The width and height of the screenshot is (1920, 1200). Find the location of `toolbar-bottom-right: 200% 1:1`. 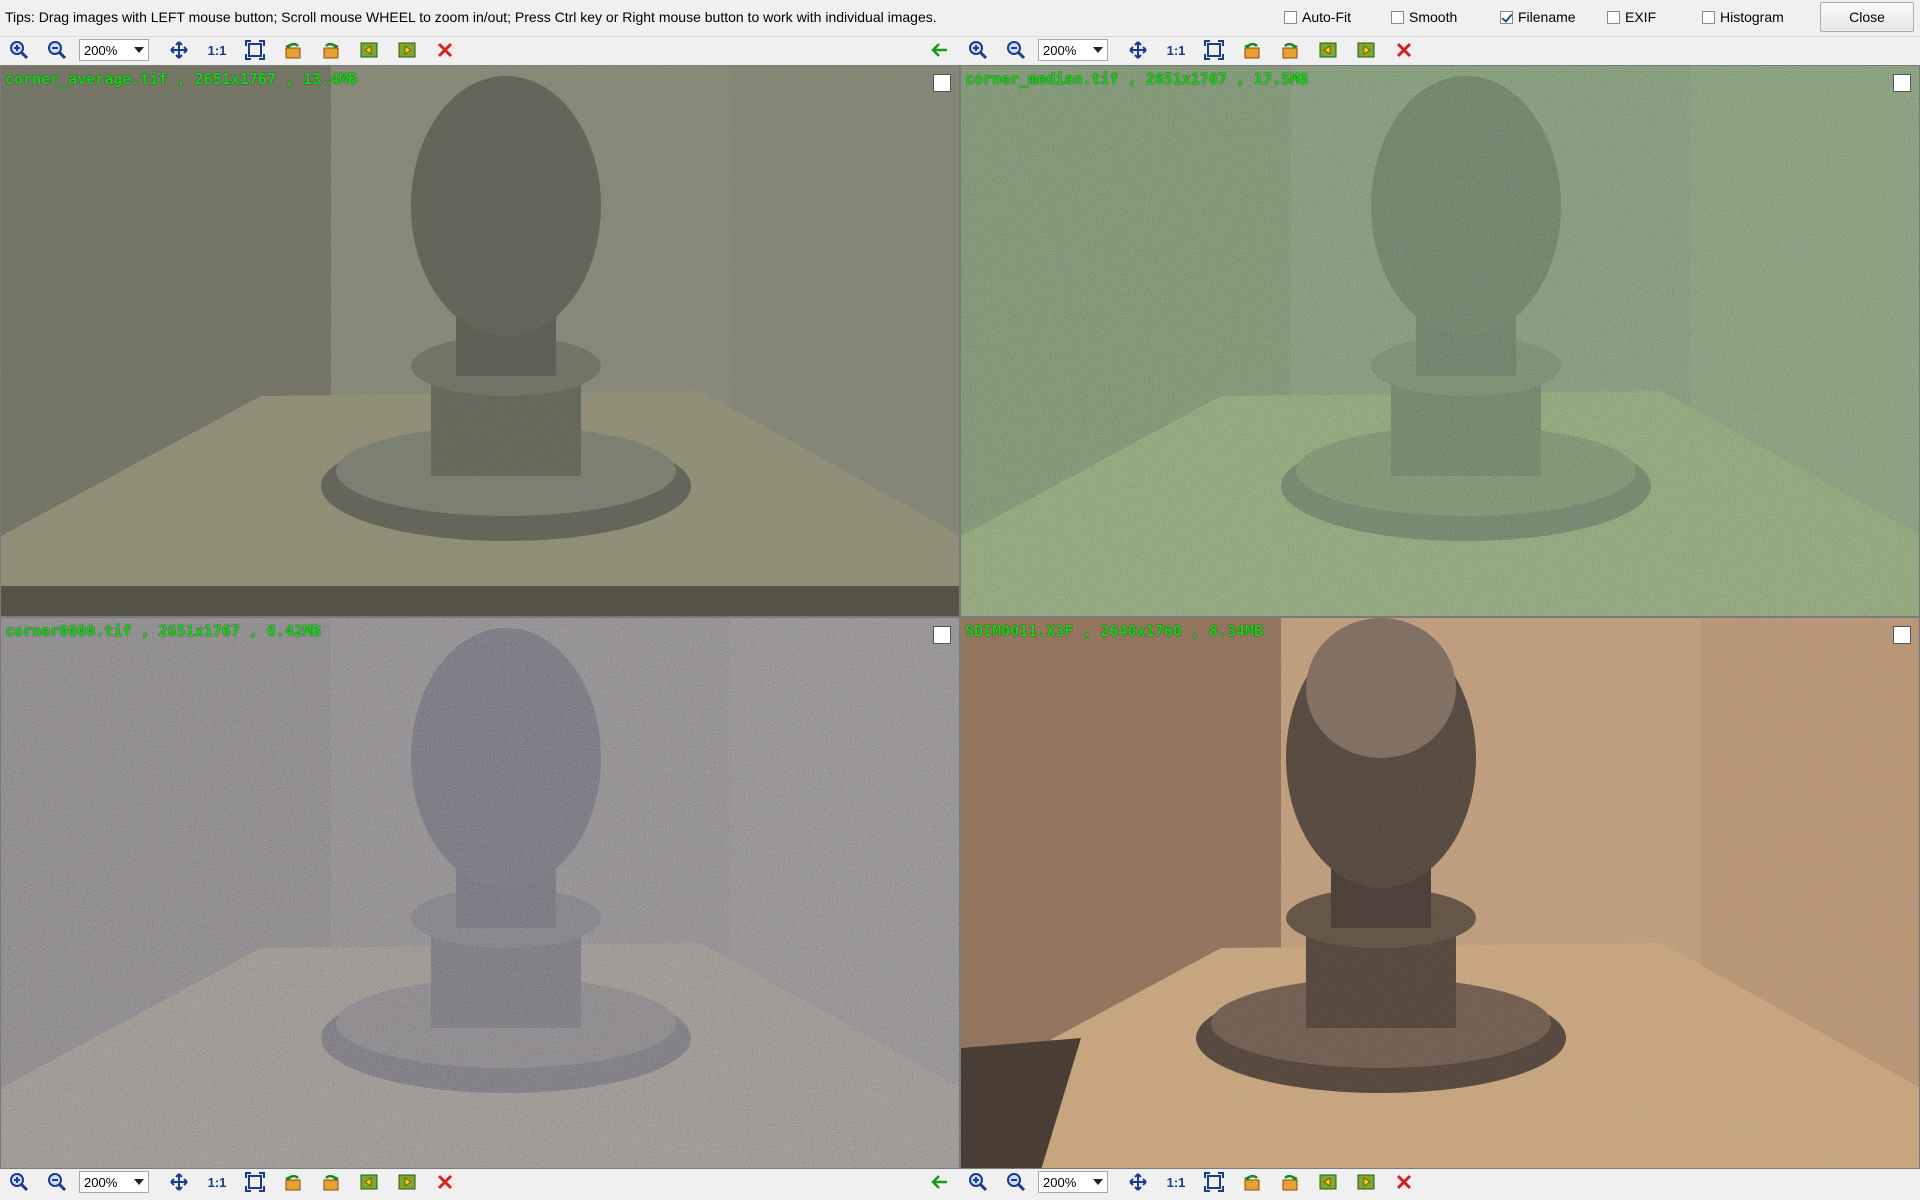

toolbar-bottom-right: 200% 1:1 is located at coordinates (1196, 1182).